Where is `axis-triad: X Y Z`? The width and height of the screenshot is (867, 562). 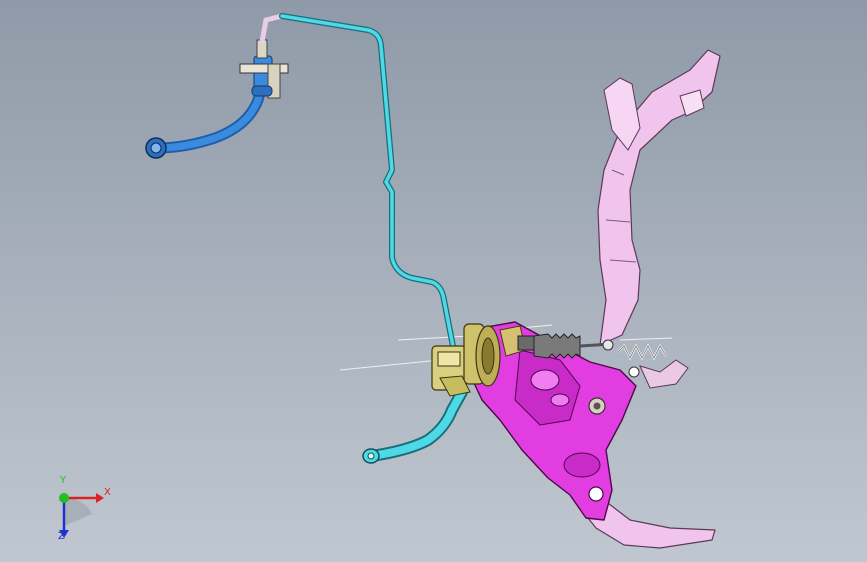
axis-triad: X Y Z is located at coordinates (79, 510).